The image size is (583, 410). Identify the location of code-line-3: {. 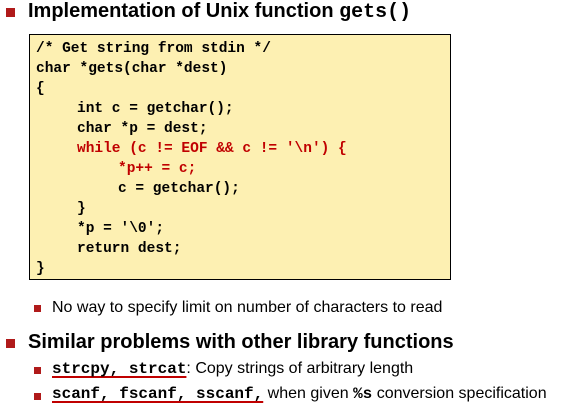
(40, 89).